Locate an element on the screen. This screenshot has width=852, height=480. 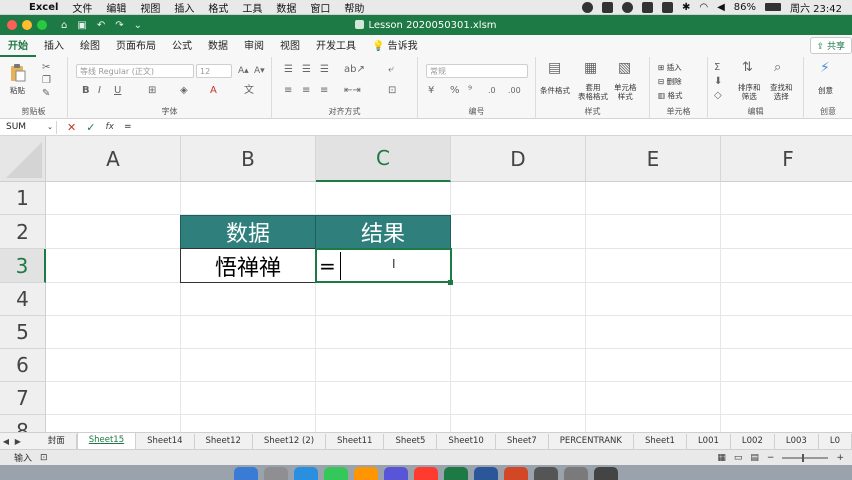
cancel-entry-button: ✕ is located at coordinates (71, 127).